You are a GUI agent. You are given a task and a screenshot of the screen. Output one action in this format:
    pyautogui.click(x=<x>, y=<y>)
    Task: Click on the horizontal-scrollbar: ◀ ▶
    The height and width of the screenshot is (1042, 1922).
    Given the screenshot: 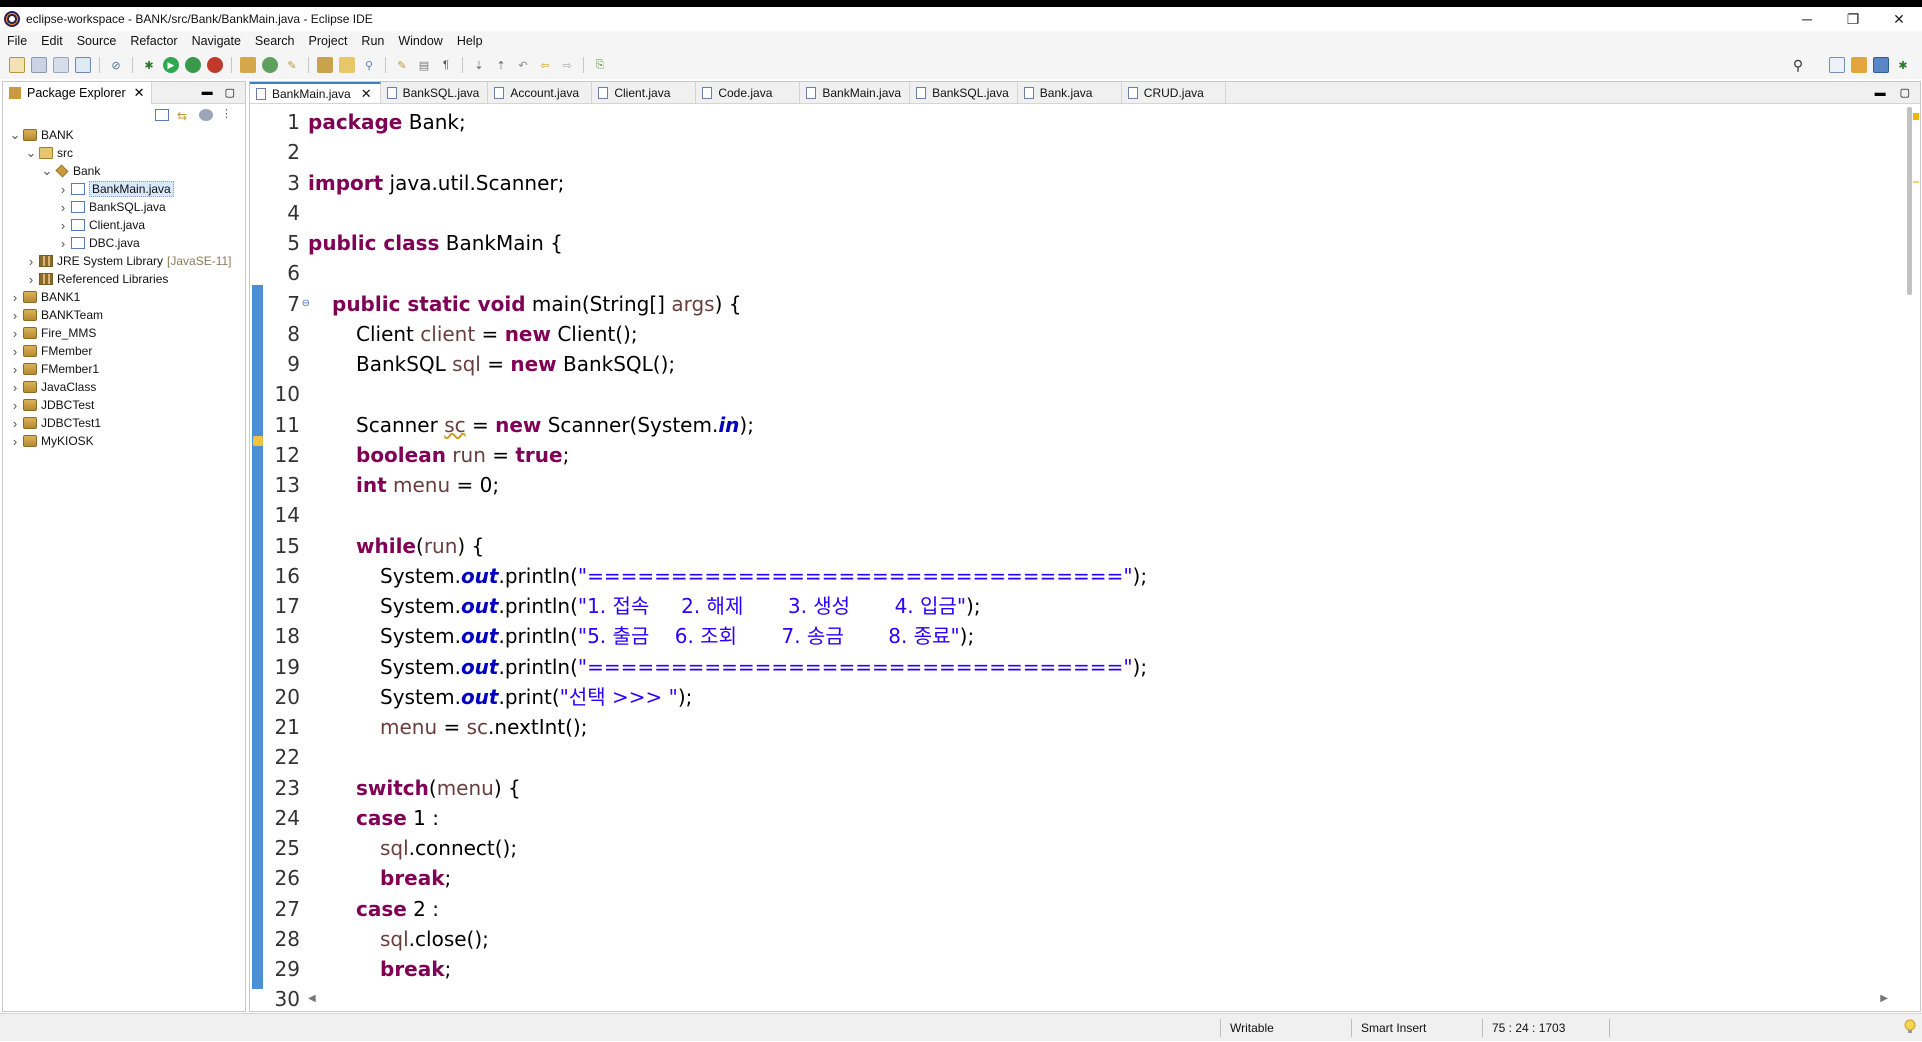 What is the action you would take?
    pyautogui.click(x=1098, y=1000)
    